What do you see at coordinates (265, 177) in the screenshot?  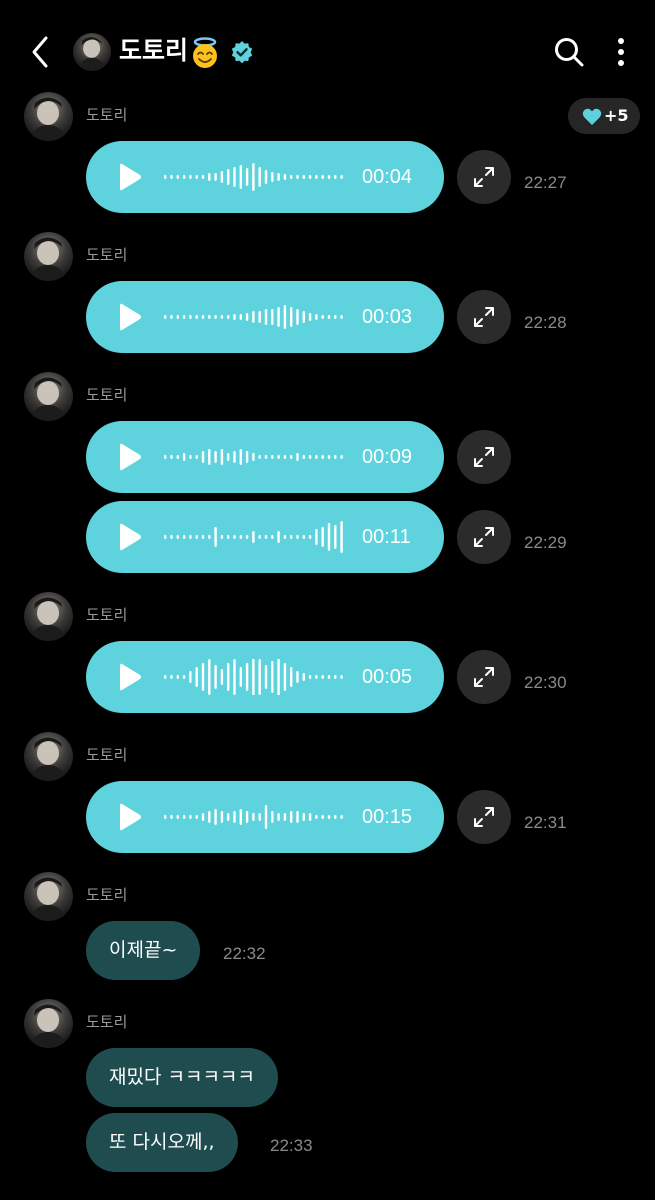 I see `voice-message: 00:04` at bounding box center [265, 177].